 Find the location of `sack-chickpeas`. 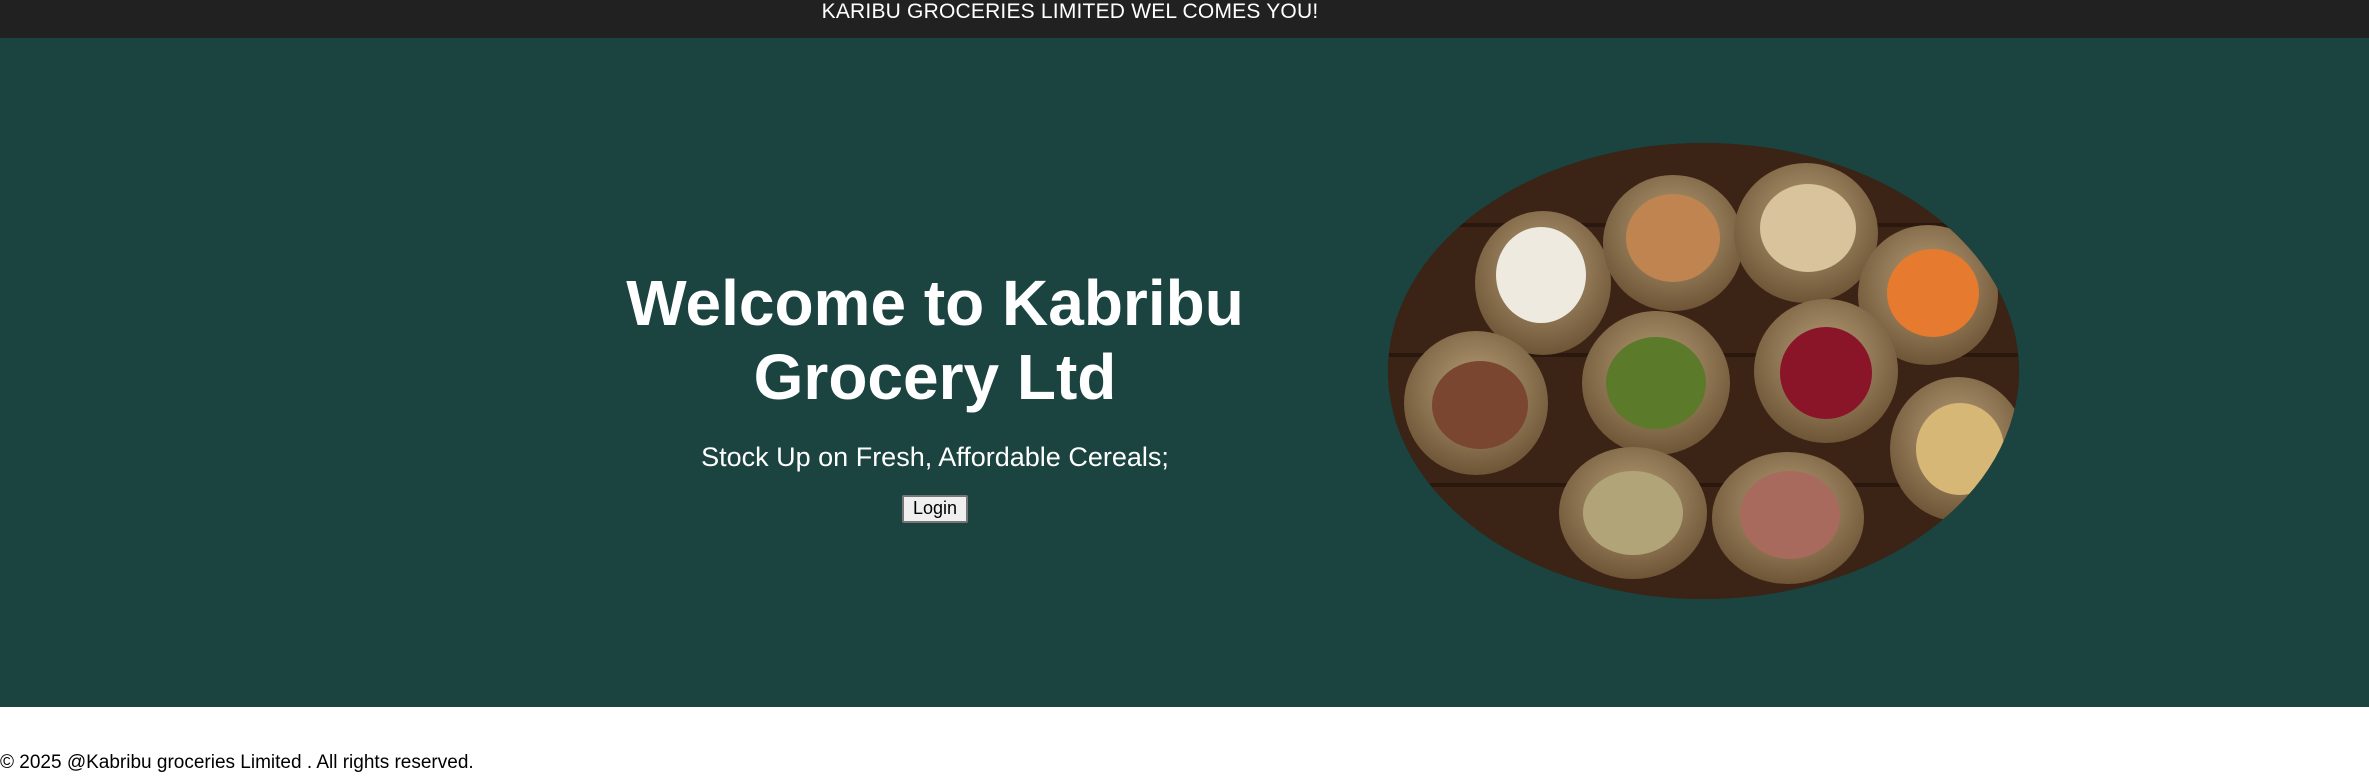

sack-chickpeas is located at coordinates (1673, 243).